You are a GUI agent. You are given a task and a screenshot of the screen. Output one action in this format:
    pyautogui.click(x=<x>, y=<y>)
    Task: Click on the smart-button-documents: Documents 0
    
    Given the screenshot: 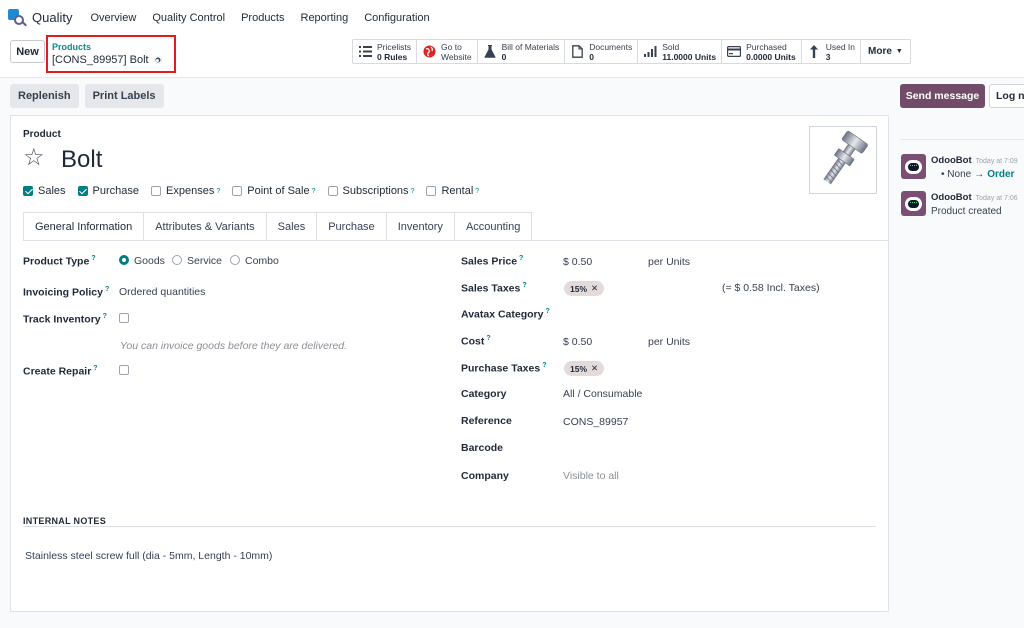 What is the action you would take?
    pyautogui.click(x=602, y=51)
    